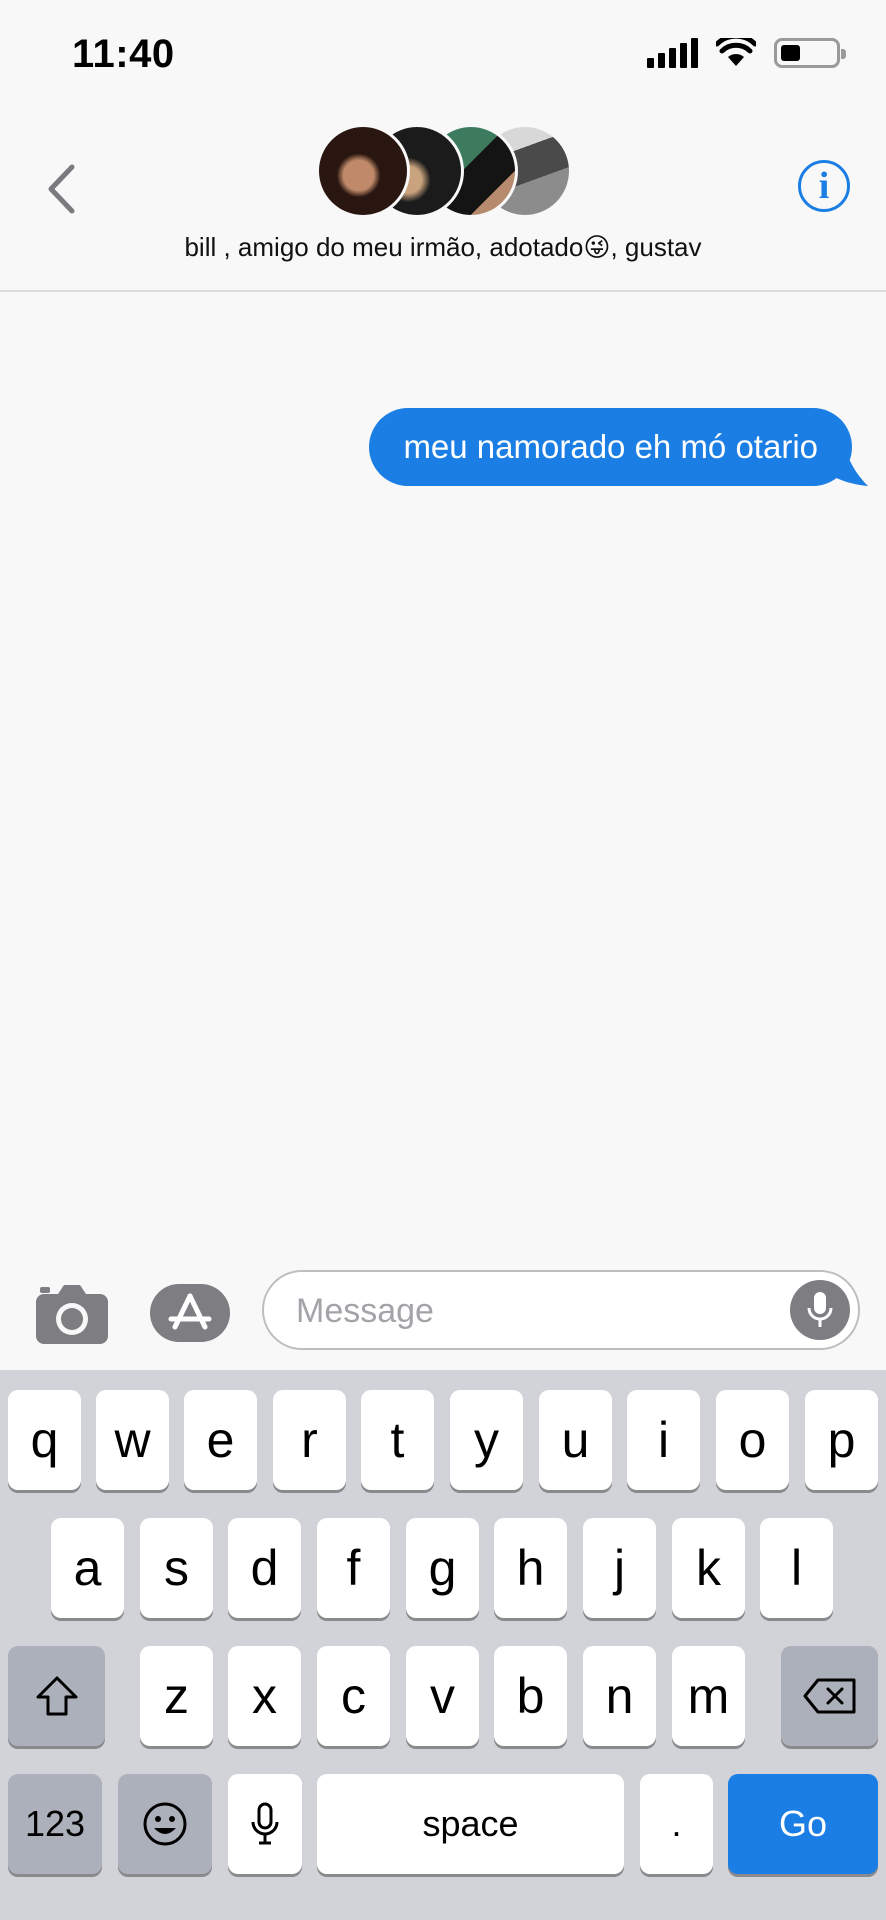  I want to click on period-key: ., so click(676, 1824).